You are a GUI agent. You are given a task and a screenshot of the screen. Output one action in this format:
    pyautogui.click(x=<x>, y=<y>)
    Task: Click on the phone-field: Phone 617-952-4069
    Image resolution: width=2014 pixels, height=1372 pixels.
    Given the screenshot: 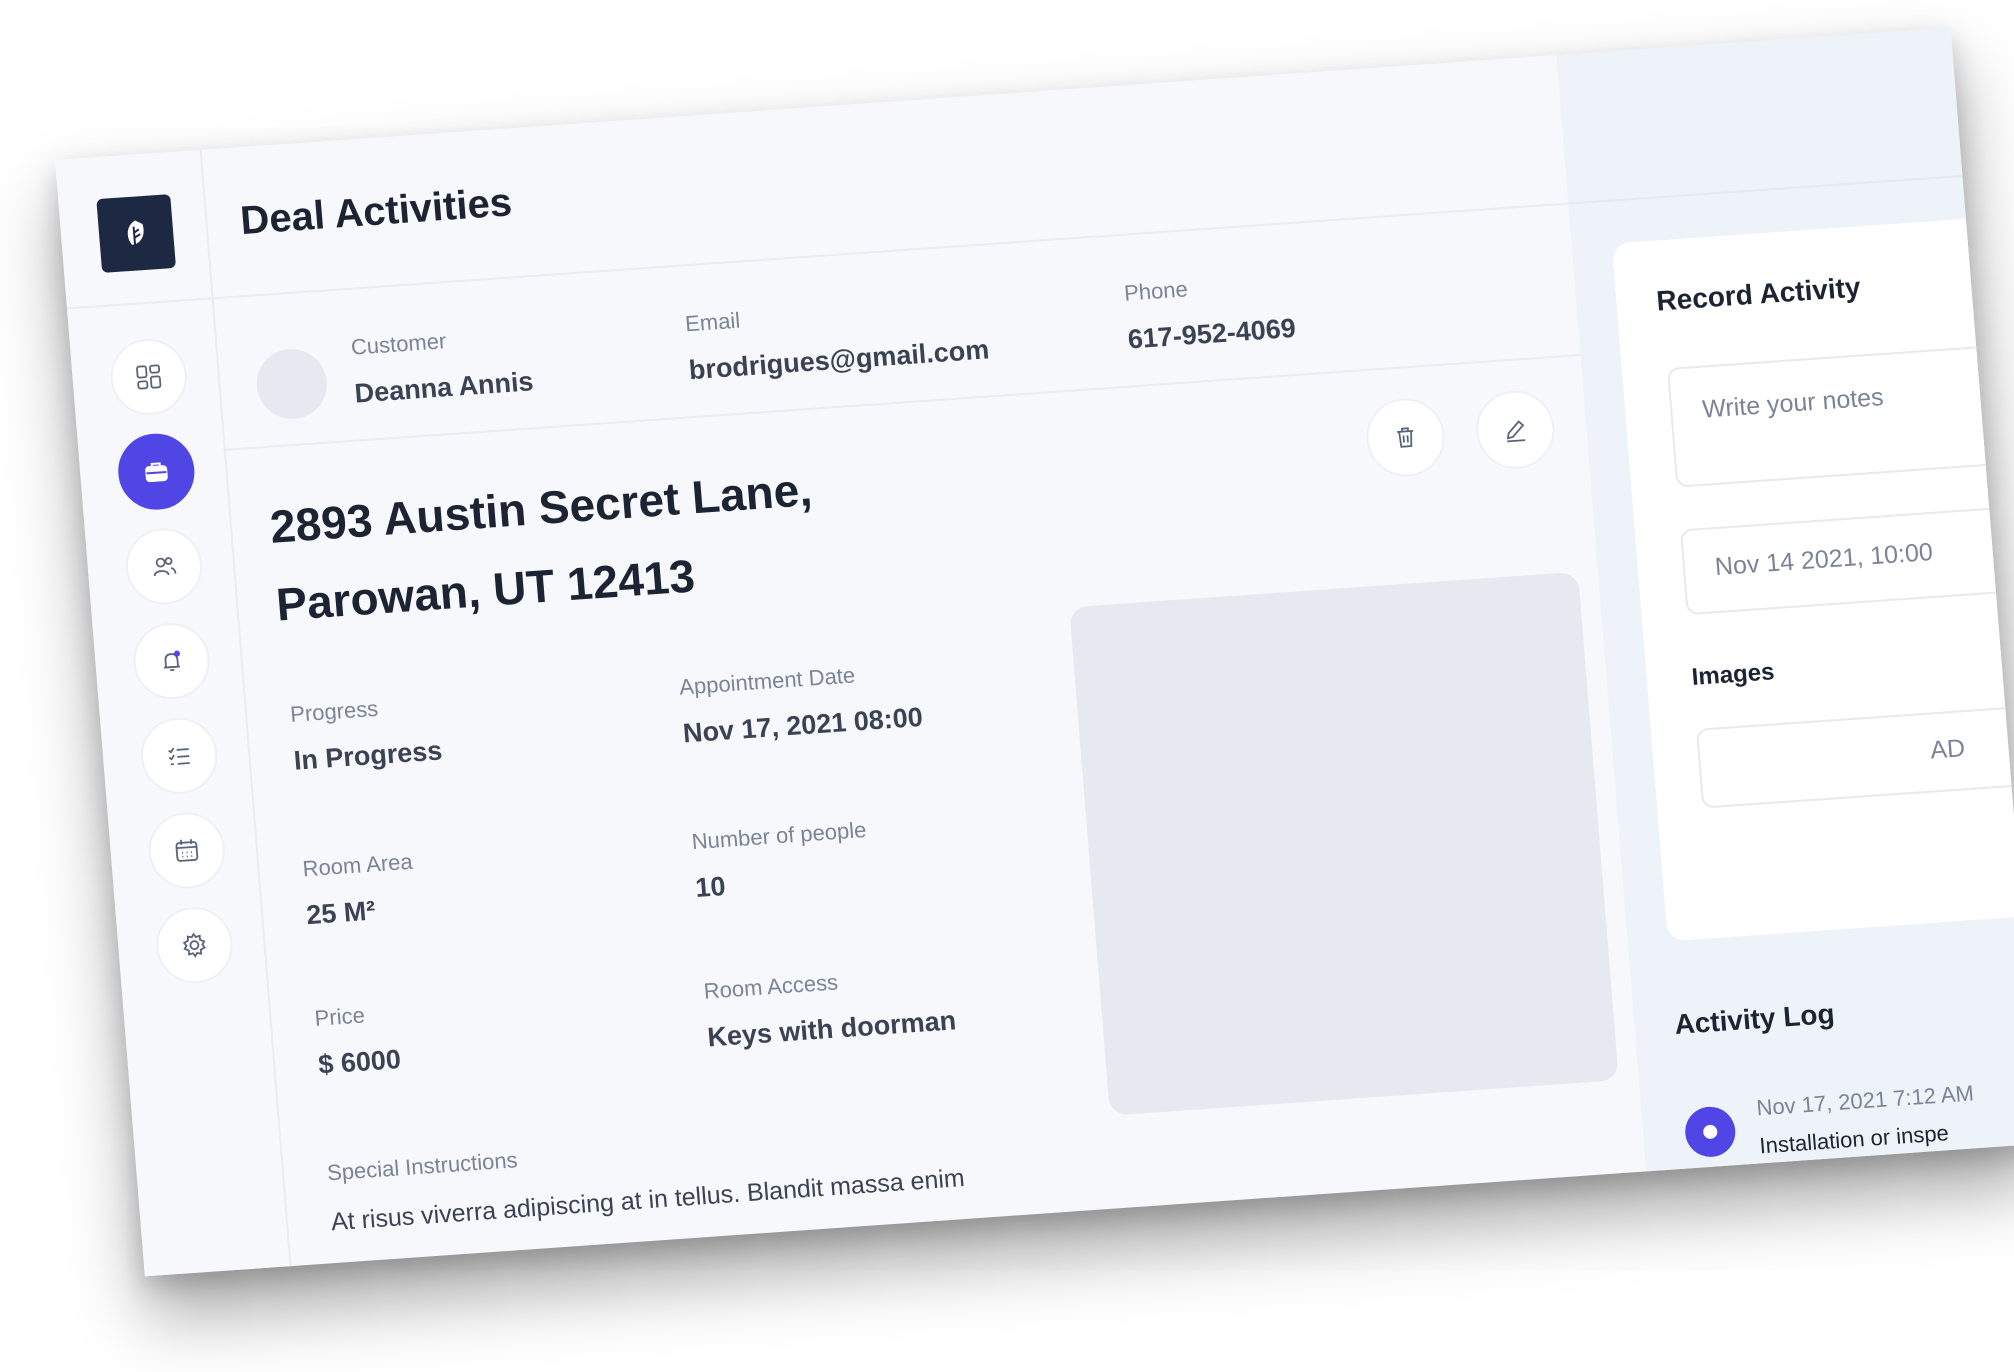 What is the action you would take?
    pyautogui.click(x=1210, y=312)
    